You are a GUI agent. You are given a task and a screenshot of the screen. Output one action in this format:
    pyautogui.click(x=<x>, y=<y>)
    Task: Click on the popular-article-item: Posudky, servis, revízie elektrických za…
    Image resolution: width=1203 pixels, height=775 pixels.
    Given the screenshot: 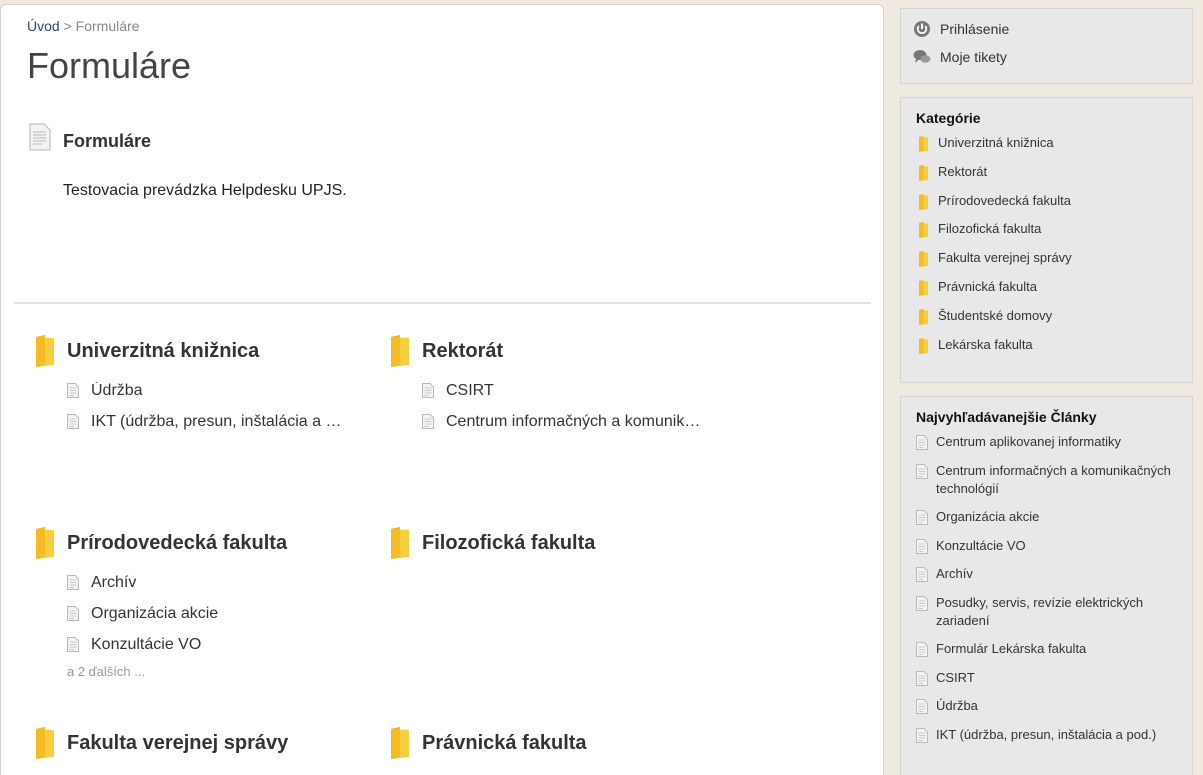 What is the action you would take?
    pyautogui.click(x=1054, y=612)
    